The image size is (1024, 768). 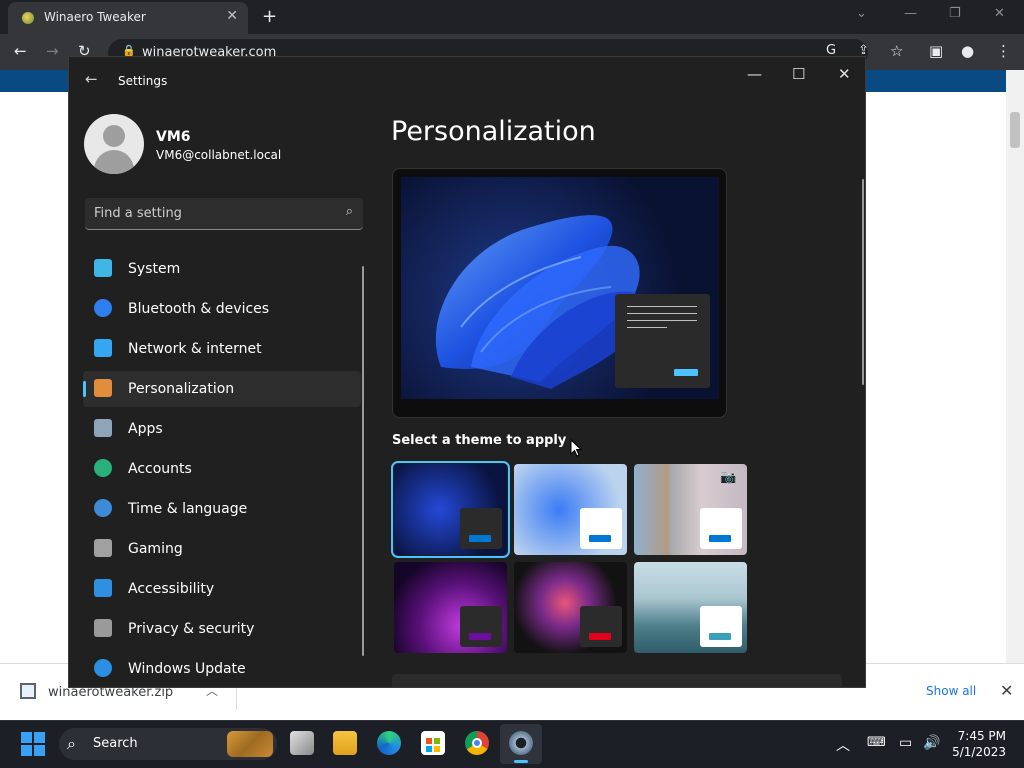 What do you see at coordinates (978, 752) in the screenshot?
I see `clock-date: 5/1/2023` at bounding box center [978, 752].